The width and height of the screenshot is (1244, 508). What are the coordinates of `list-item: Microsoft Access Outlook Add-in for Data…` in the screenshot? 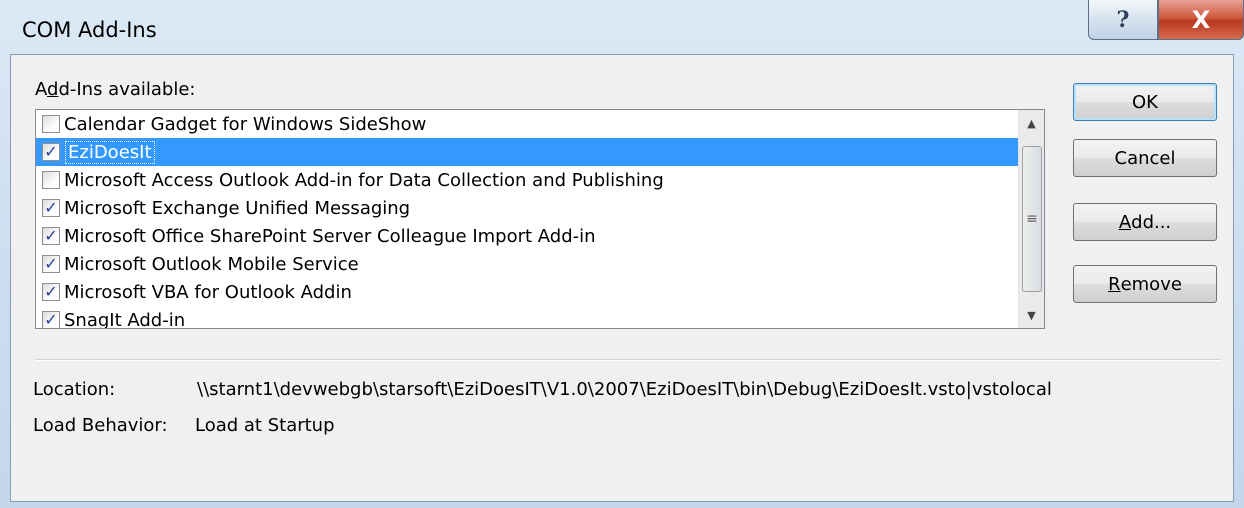 It's located at (528, 180).